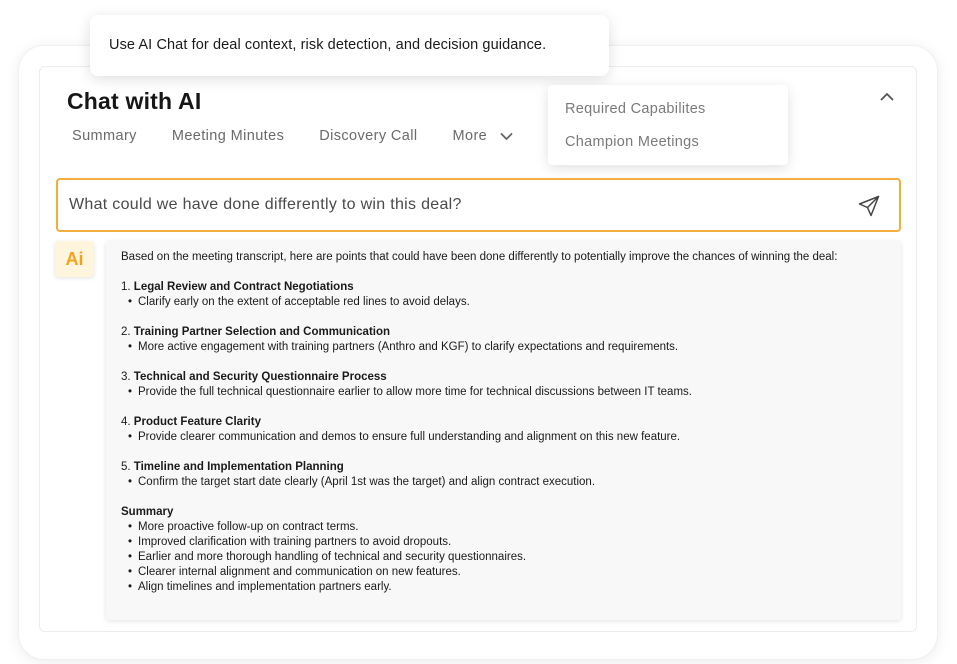 The height and width of the screenshot is (664, 957). I want to click on section-title: Legal Review and Contract Negotiations, so click(243, 287).